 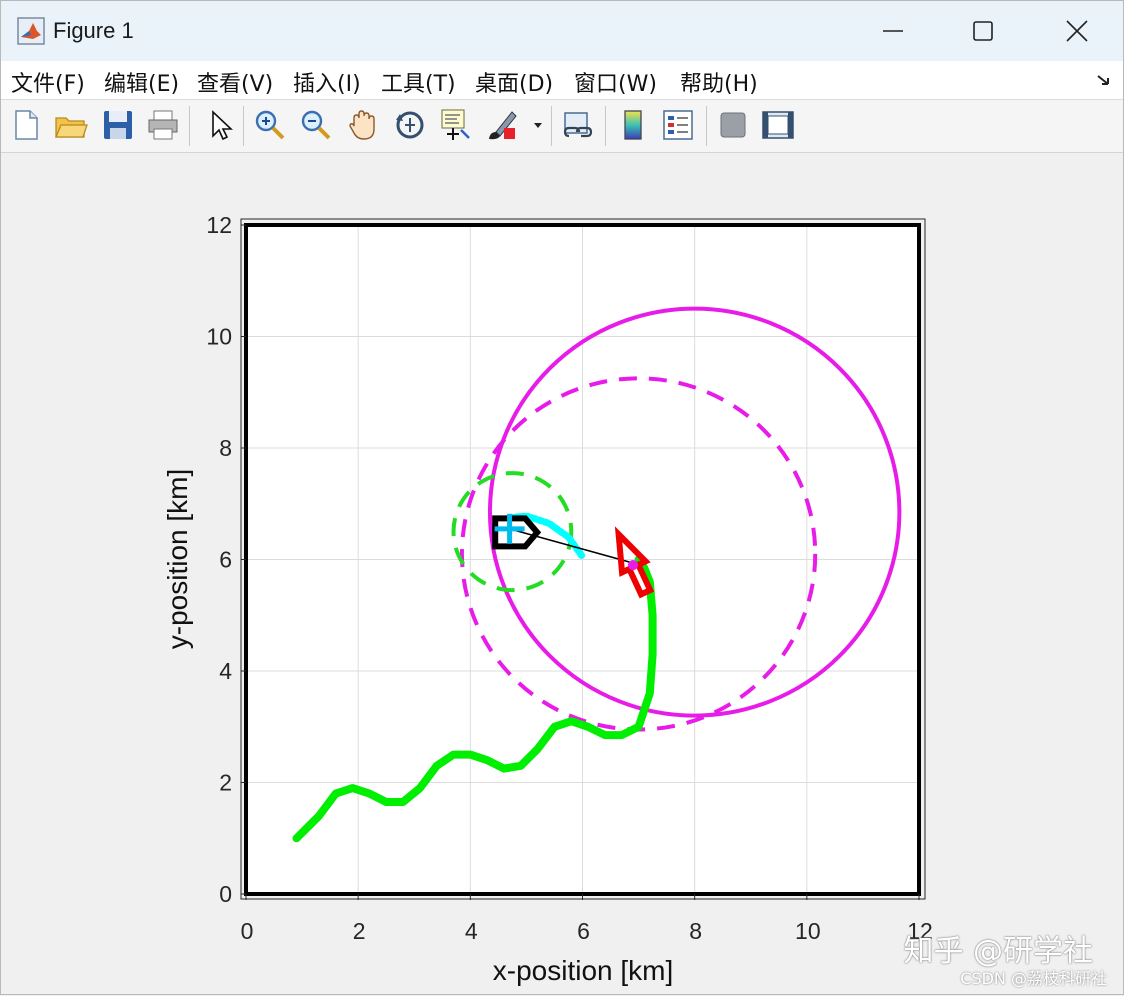 I want to click on save-icon, so click(x=118, y=125).